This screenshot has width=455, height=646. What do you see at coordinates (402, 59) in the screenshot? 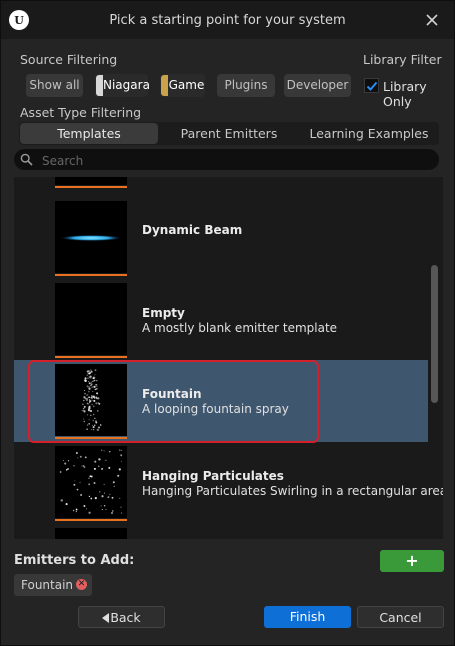
I see `library-filter-label: Library Filter` at bounding box center [402, 59].